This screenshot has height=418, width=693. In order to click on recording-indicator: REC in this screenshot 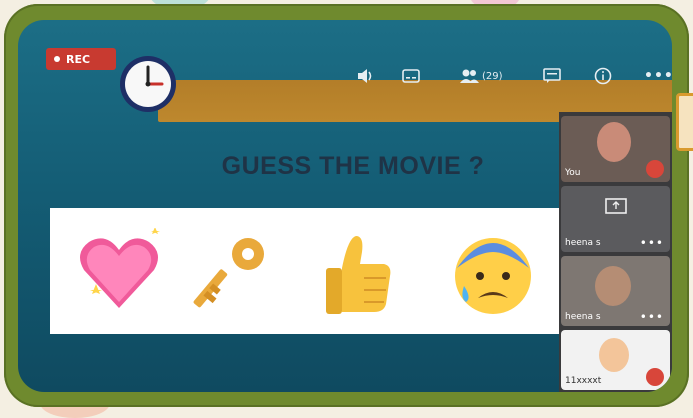, I will do `click(81, 59)`.